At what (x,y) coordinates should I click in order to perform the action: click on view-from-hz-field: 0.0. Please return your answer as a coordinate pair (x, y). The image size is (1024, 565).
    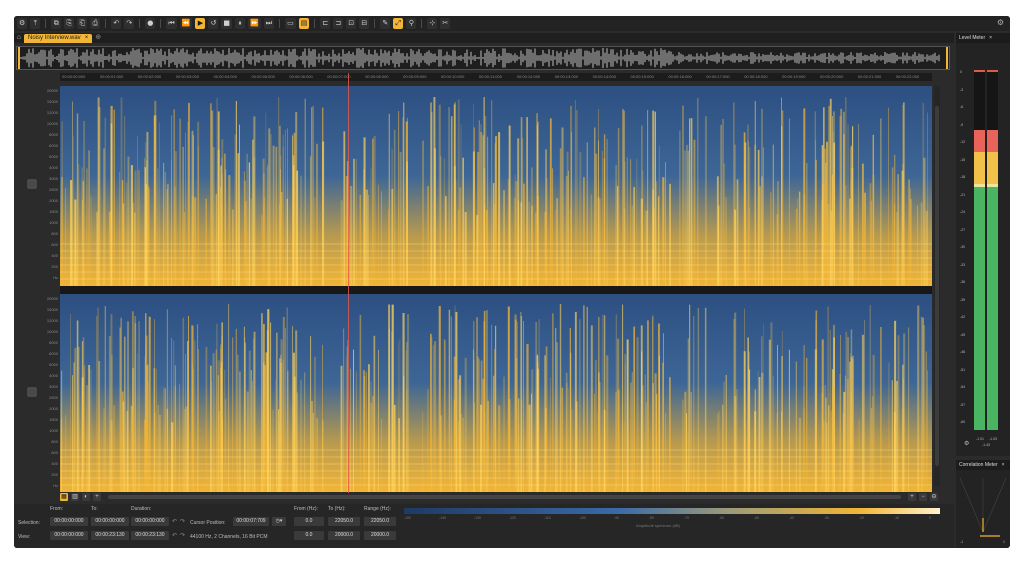
    Looking at the image, I should click on (309, 535).